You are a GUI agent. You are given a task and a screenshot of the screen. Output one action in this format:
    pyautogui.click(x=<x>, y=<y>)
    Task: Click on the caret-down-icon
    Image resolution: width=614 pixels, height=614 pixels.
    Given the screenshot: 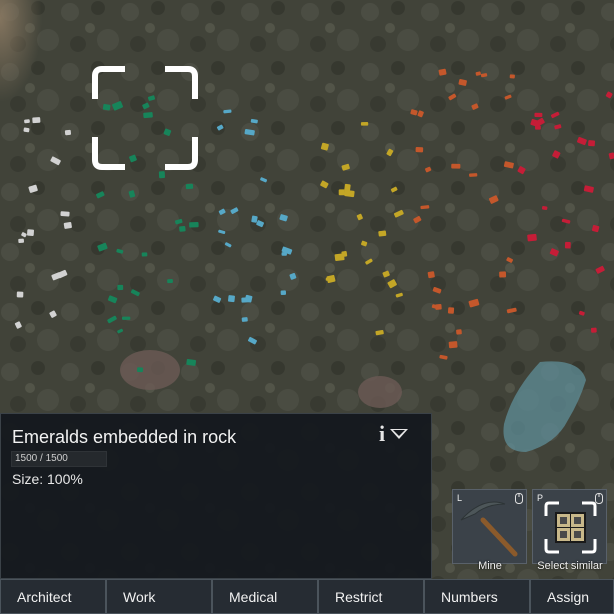 What is the action you would take?
    pyautogui.click(x=399, y=434)
    